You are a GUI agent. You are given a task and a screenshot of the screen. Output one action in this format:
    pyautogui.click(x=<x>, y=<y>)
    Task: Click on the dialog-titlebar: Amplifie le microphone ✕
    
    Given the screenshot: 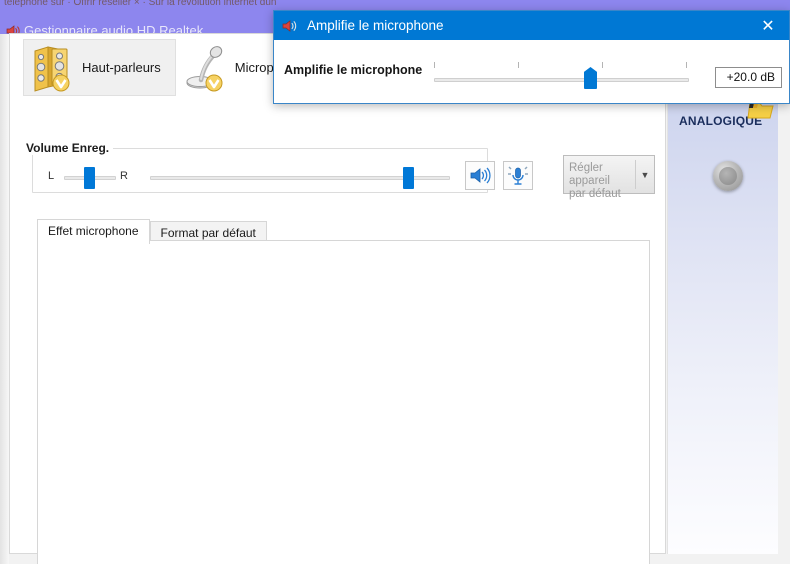 What is the action you would take?
    pyautogui.click(x=531, y=25)
    